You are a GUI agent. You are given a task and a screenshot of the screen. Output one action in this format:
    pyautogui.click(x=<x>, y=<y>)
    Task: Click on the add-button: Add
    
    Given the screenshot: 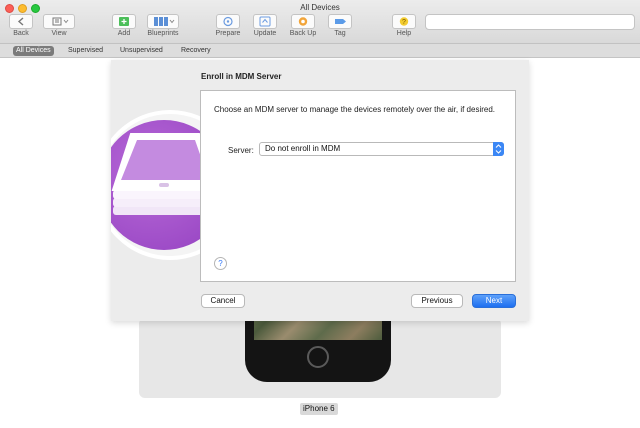 What is the action you would take?
    pyautogui.click(x=124, y=25)
    